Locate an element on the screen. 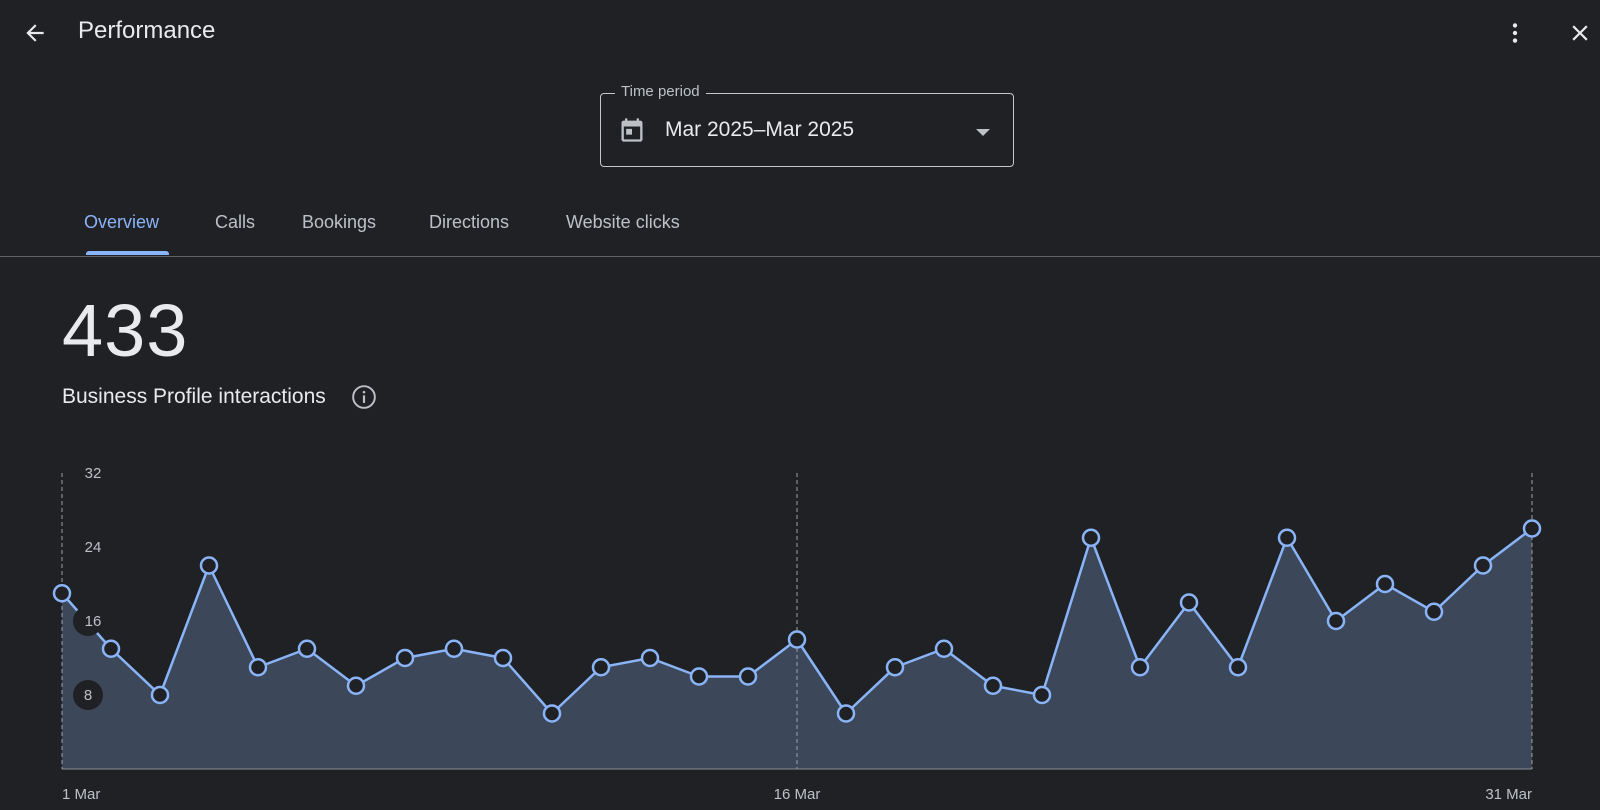 Image resolution: width=1600 pixels, height=810 pixels. time-period-select: Time period Mar 2025–Mar 2025 is located at coordinates (807, 125).